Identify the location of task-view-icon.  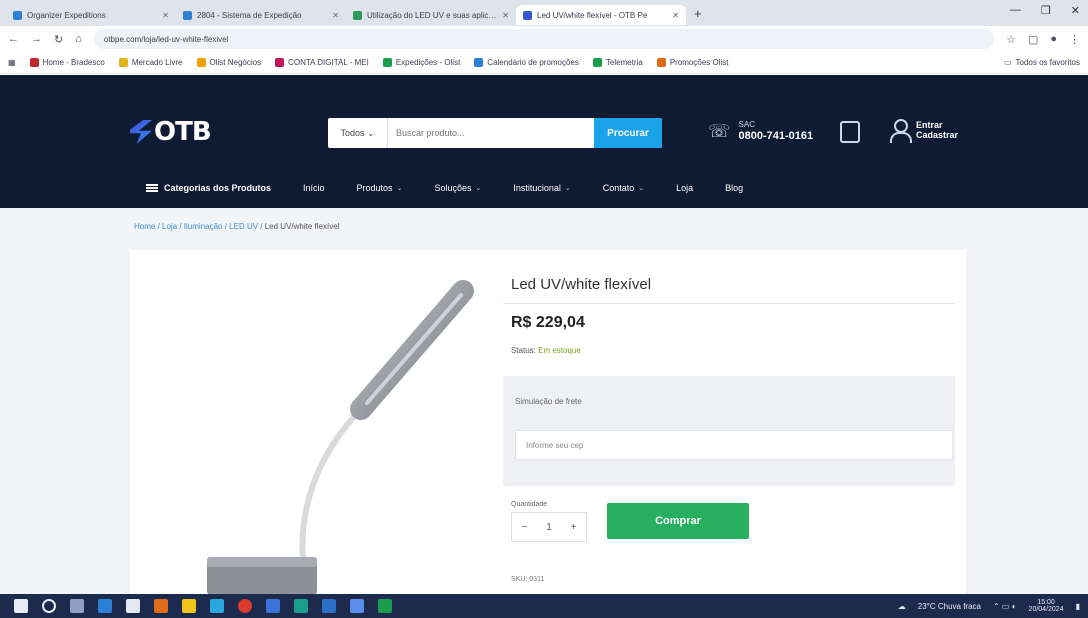
(77, 606).